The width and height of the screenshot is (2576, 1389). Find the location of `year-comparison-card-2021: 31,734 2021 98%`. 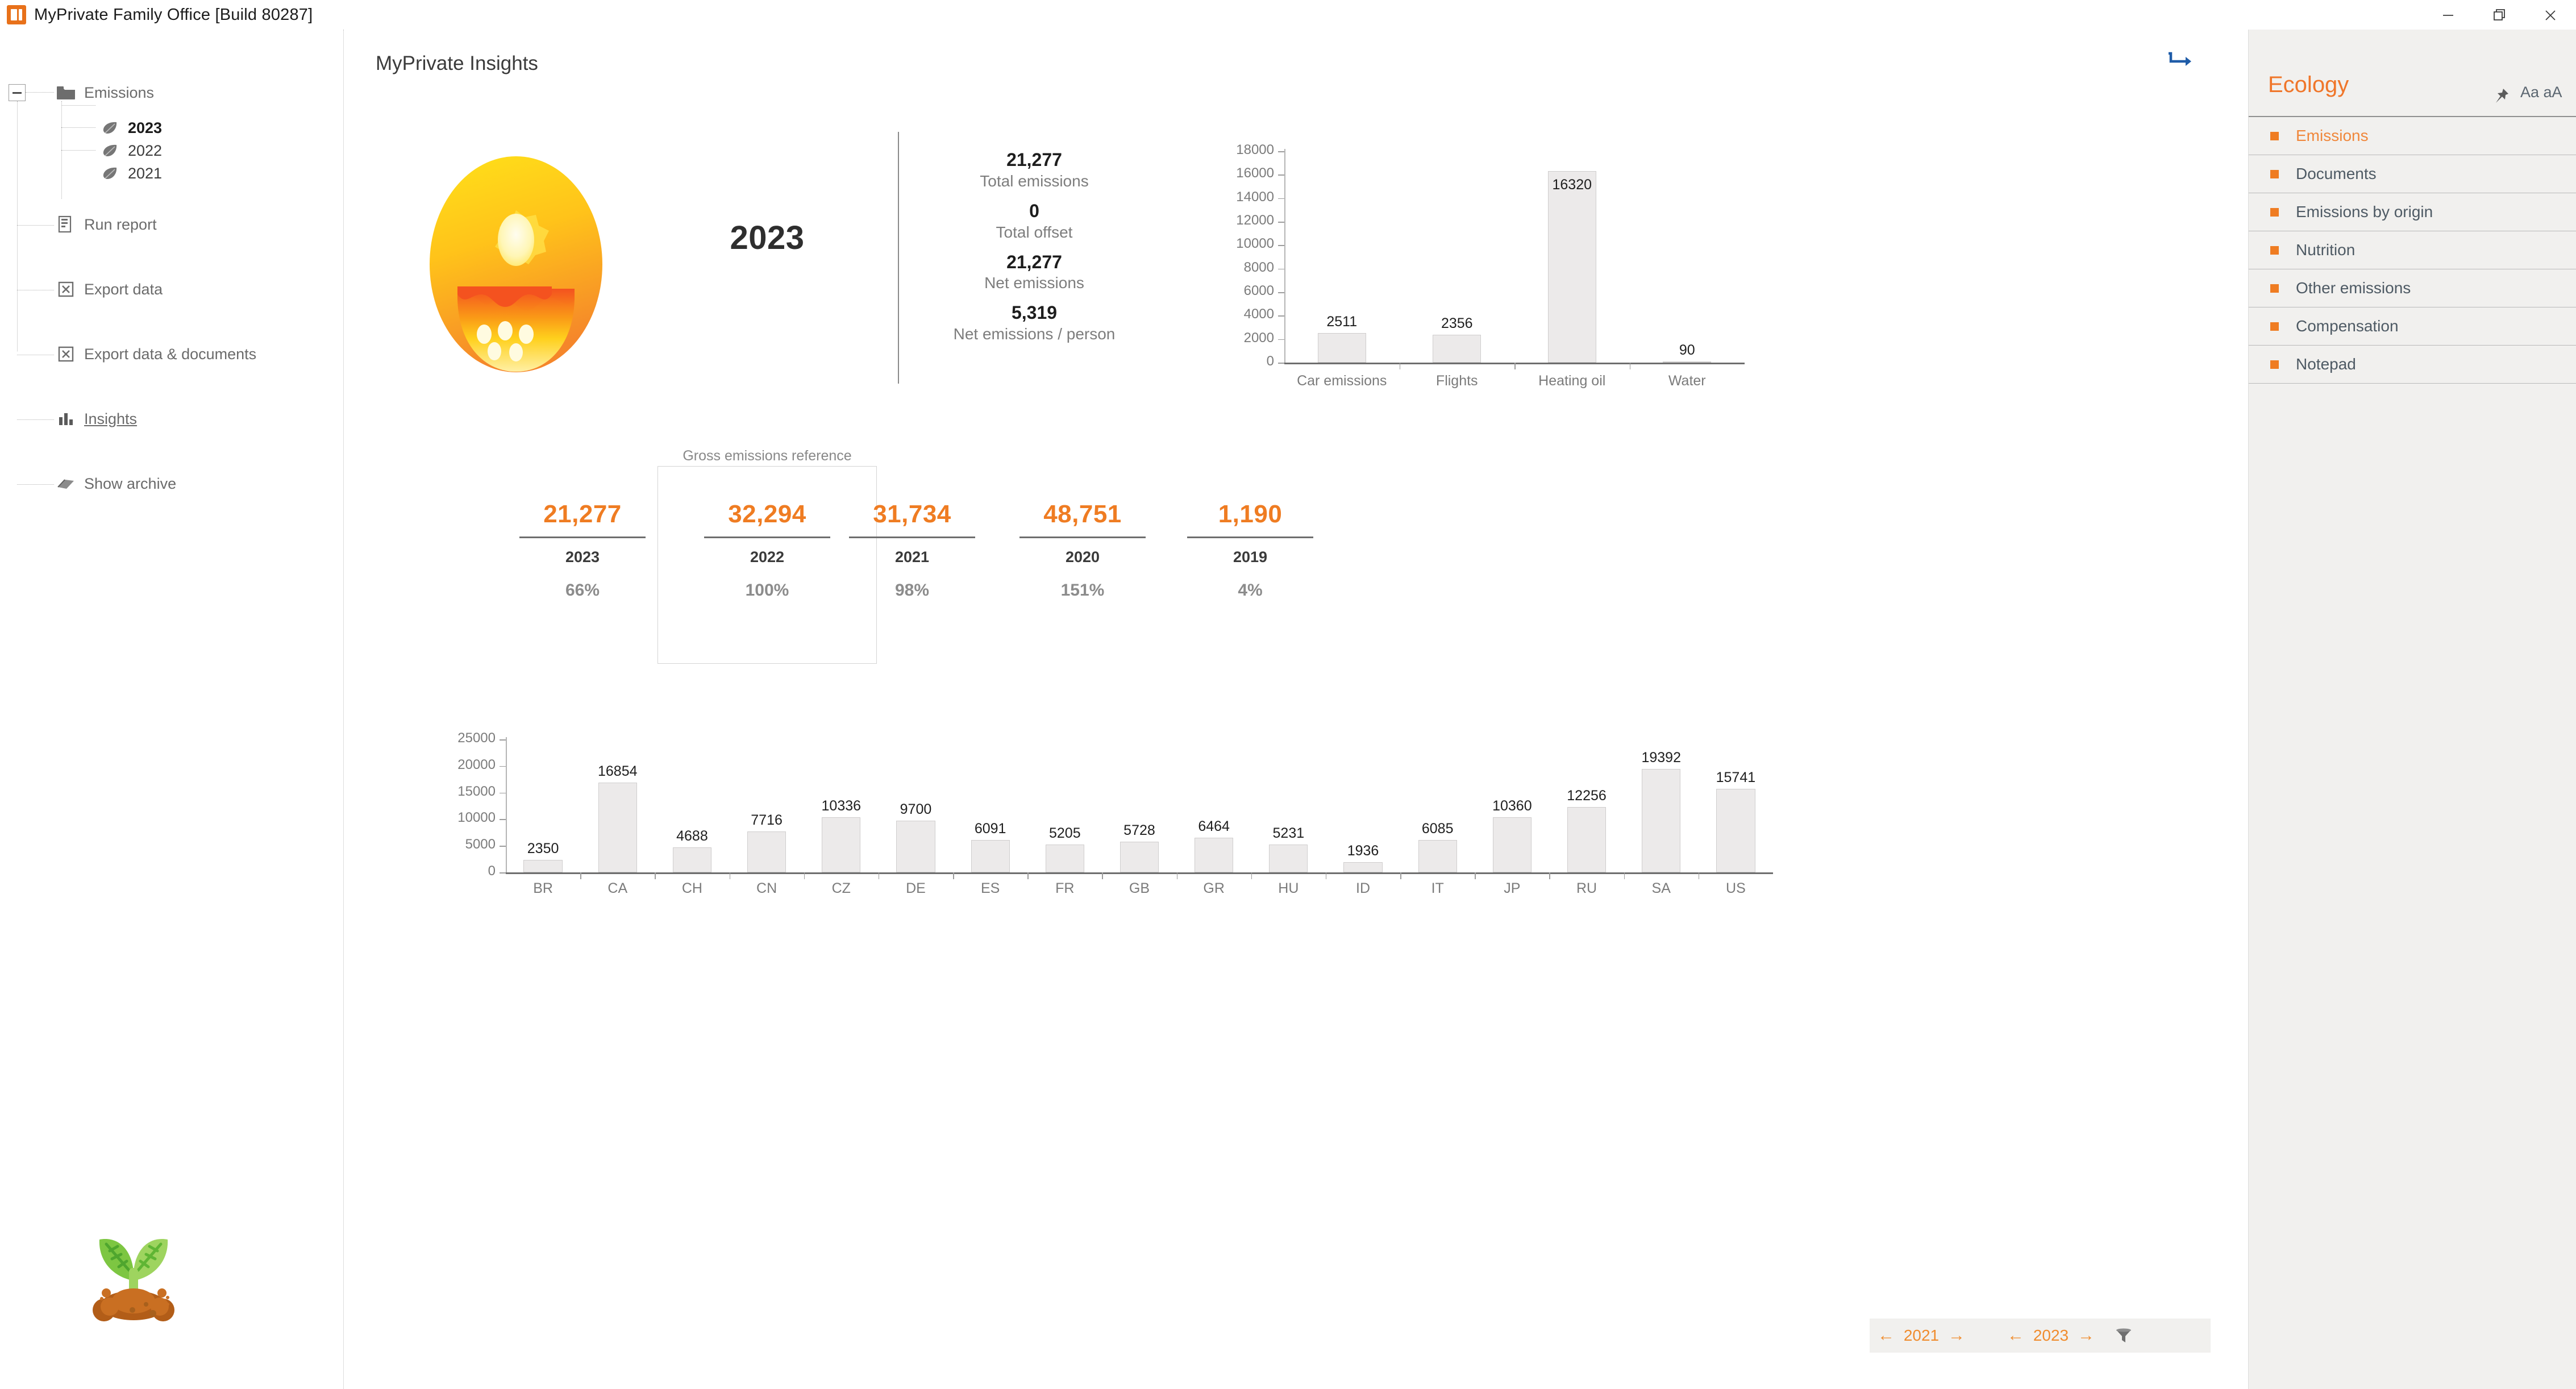

year-comparison-card-2021: 31,734 2021 98% is located at coordinates (912, 550).